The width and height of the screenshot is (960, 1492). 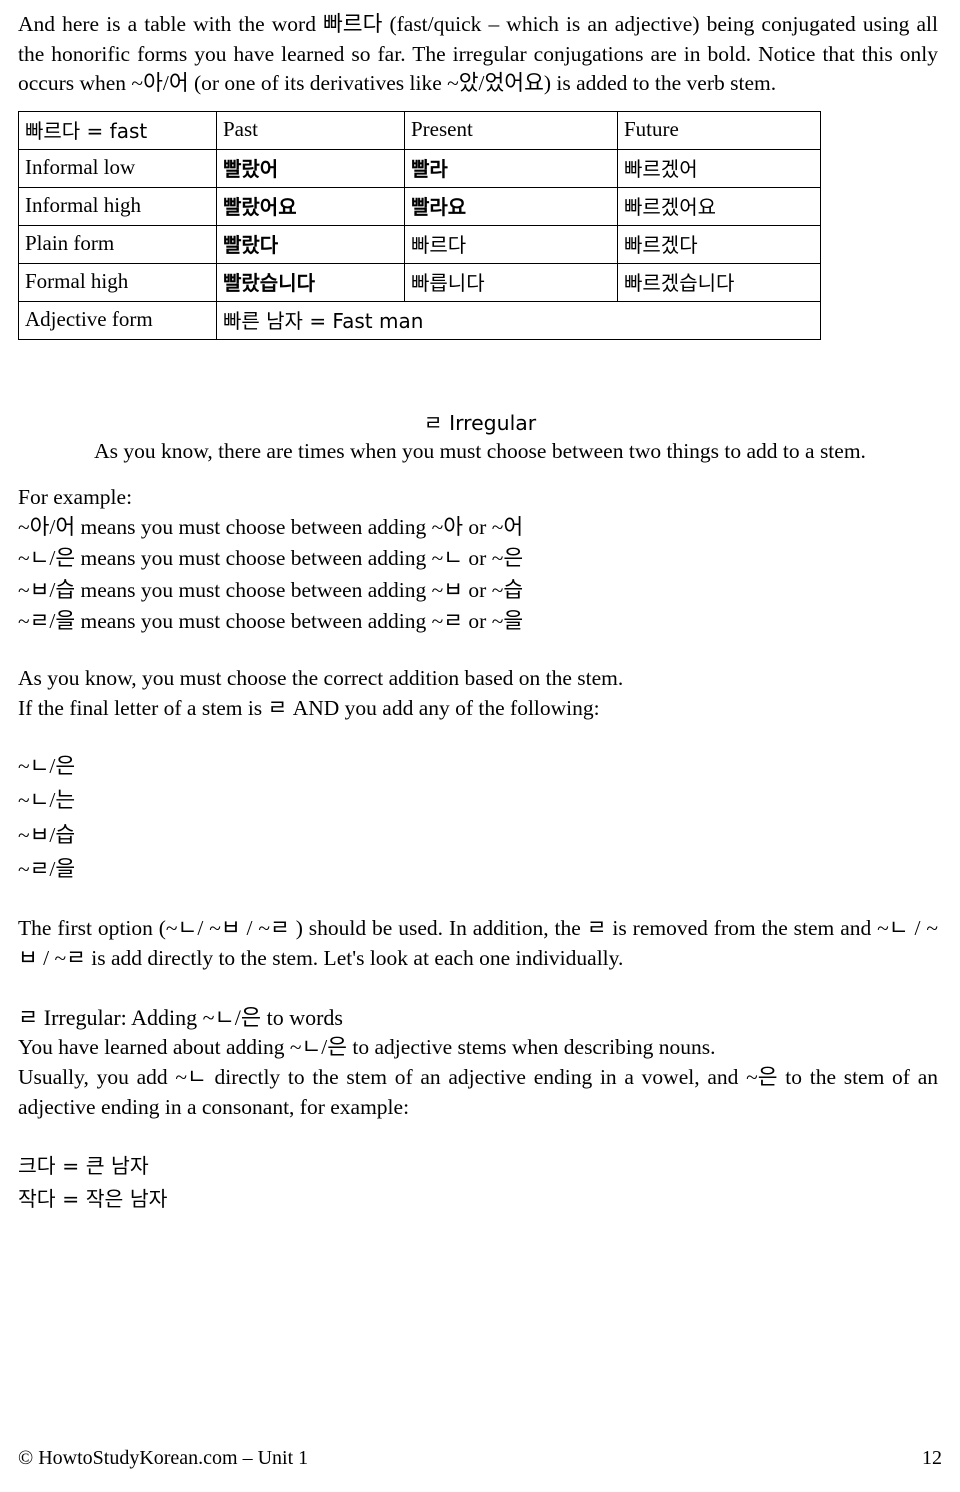 What do you see at coordinates (180, 1017) in the screenshot?
I see `adding-section-heading: ㄹ Irregular: Adding ~ㄴ/은 to words` at bounding box center [180, 1017].